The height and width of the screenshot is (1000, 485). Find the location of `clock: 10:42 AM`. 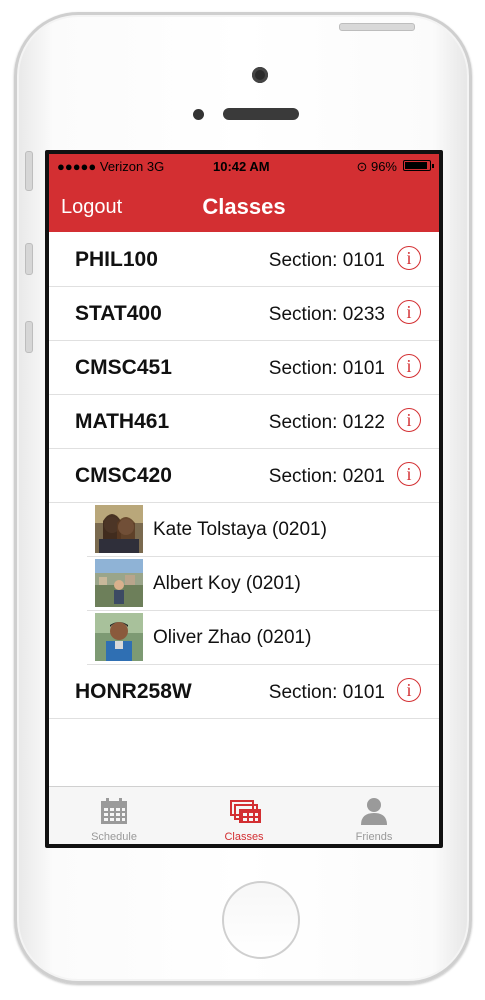

clock: 10:42 AM is located at coordinates (241, 166).